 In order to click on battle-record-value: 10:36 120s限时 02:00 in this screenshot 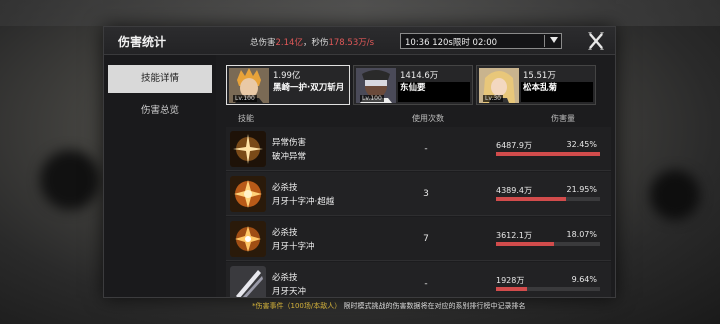, I will do `click(451, 43)`.